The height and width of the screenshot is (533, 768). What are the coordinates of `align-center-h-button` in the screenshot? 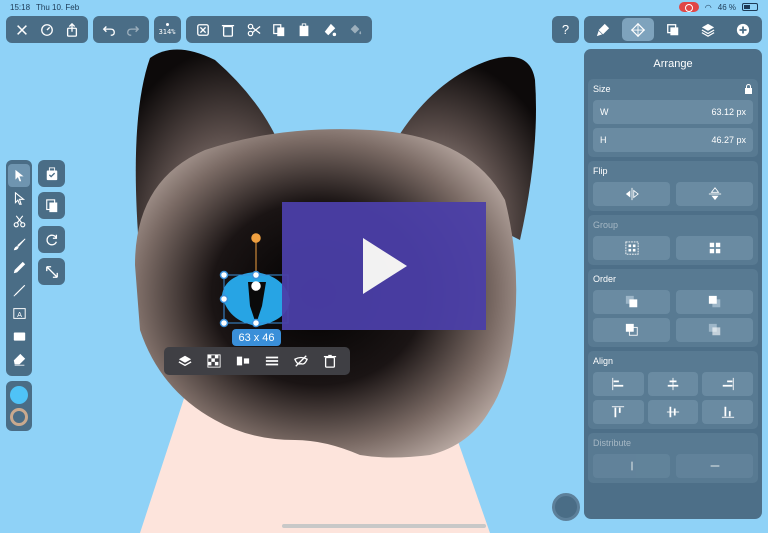 It's located at (673, 384).